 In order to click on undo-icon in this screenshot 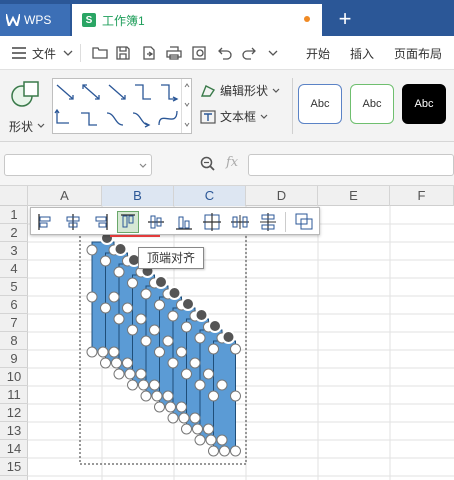, I will do `click(225, 53)`.